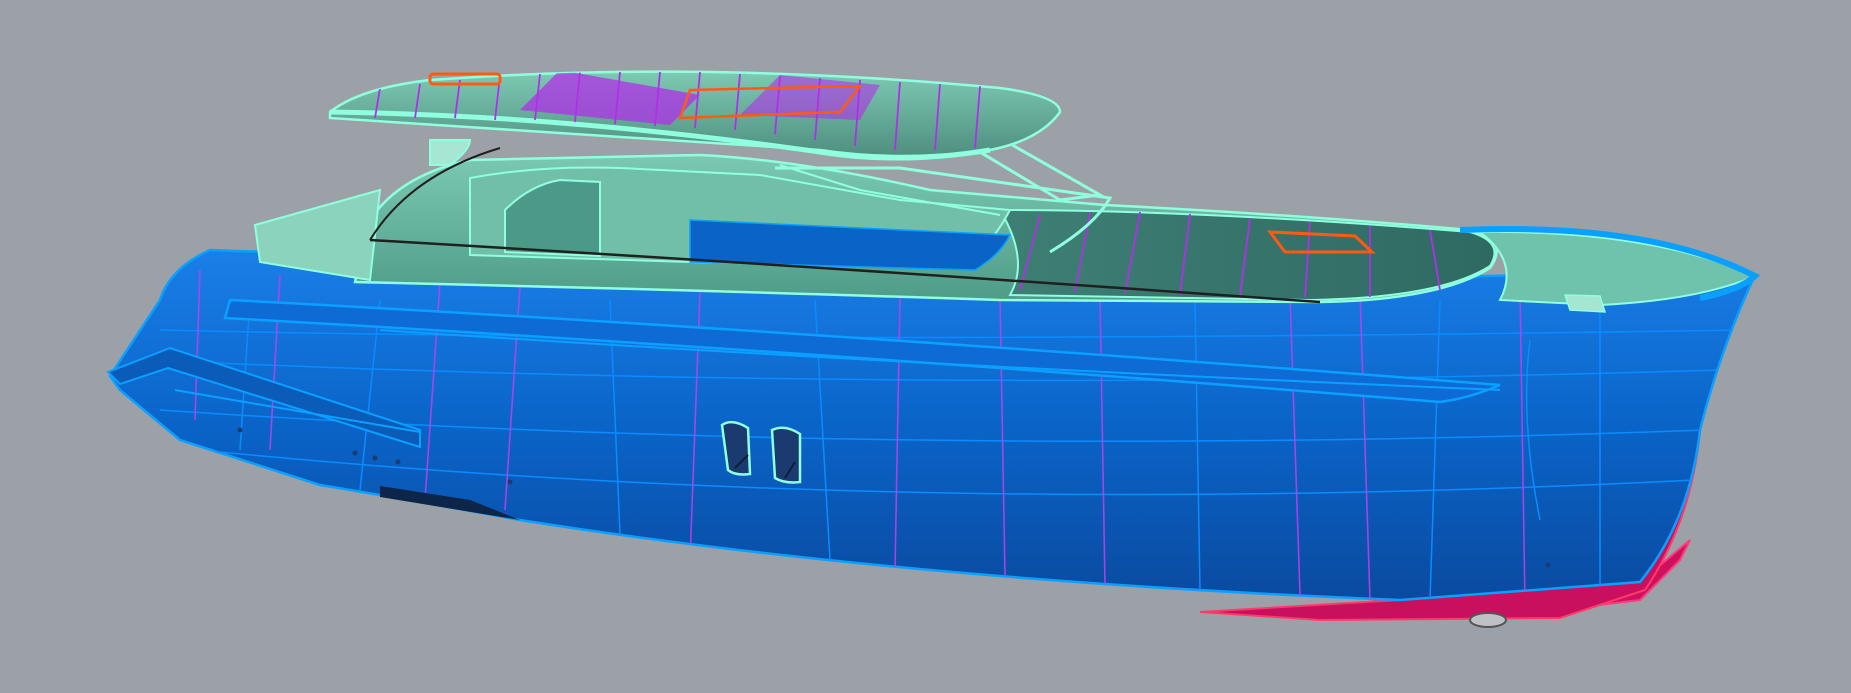  What do you see at coordinates (1247, 255) in the screenshot?
I see `foredeck` at bounding box center [1247, 255].